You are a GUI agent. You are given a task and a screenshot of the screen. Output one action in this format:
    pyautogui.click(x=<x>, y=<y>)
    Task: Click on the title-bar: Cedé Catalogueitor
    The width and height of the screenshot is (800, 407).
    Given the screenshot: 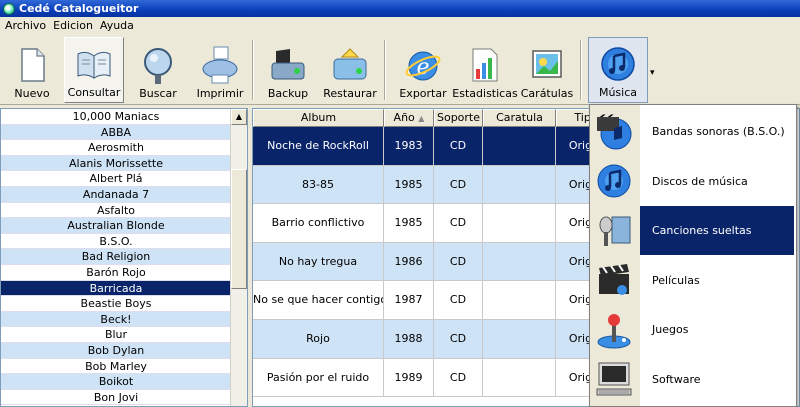 What is the action you would take?
    pyautogui.click(x=400, y=8)
    